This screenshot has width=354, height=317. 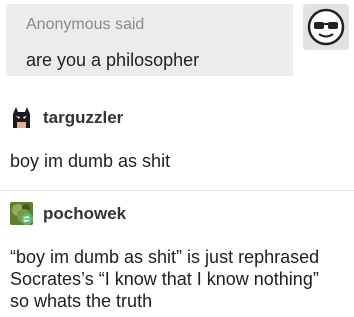 I want to click on post-text-line: boy im dumb as shit, so click(x=90, y=161).